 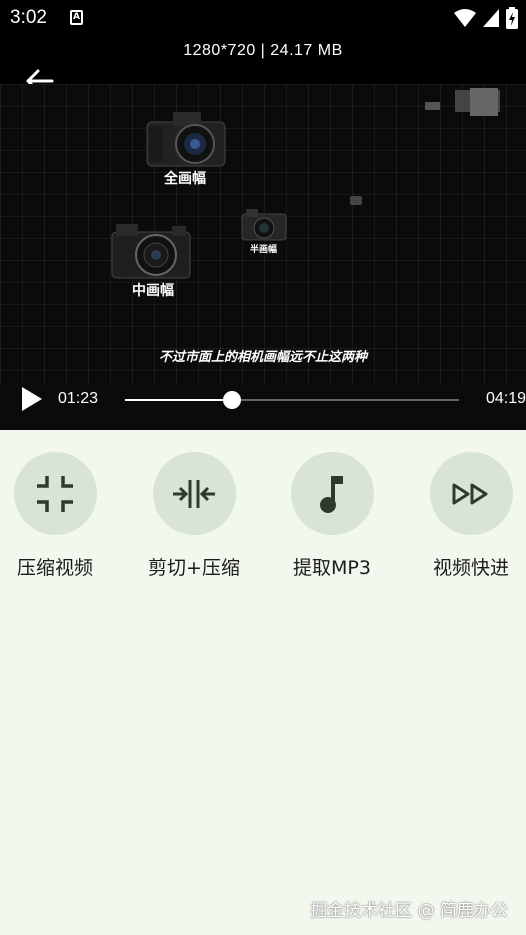 I want to click on player-controls: 01:23 04:19, so click(x=263, y=400).